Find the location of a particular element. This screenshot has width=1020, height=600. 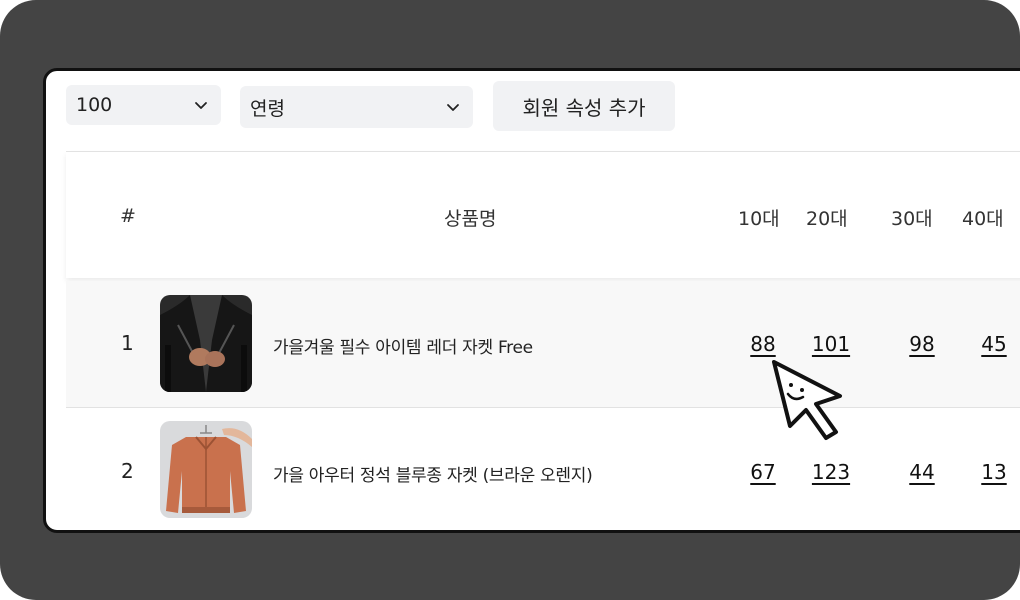

age-30-count: 98 is located at coordinates (922, 344).